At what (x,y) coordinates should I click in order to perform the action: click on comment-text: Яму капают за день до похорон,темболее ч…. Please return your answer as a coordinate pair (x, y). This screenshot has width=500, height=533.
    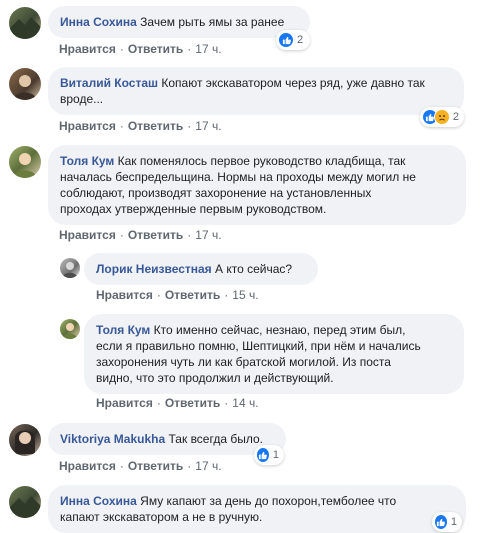
    Looking at the image, I should click on (268, 501).